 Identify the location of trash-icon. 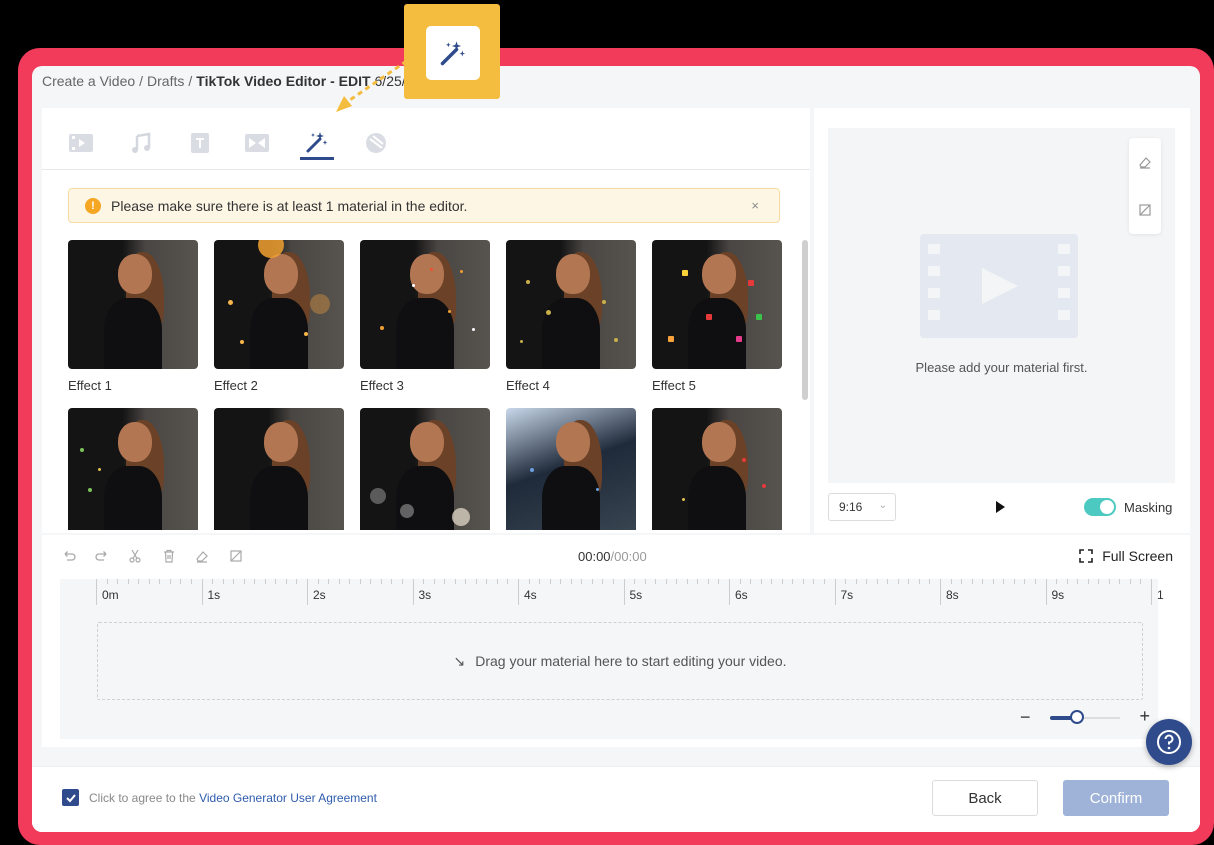
(169, 556).